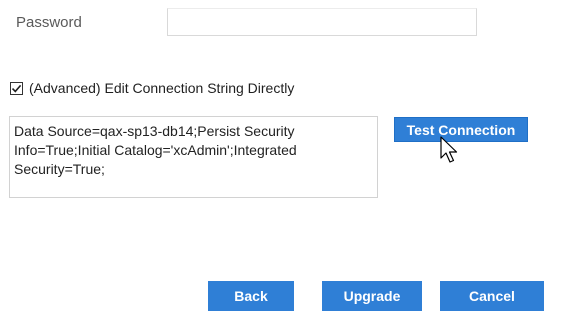  Describe the element at coordinates (461, 129) in the screenshot. I see `test-connection-button: Test Connection` at that location.